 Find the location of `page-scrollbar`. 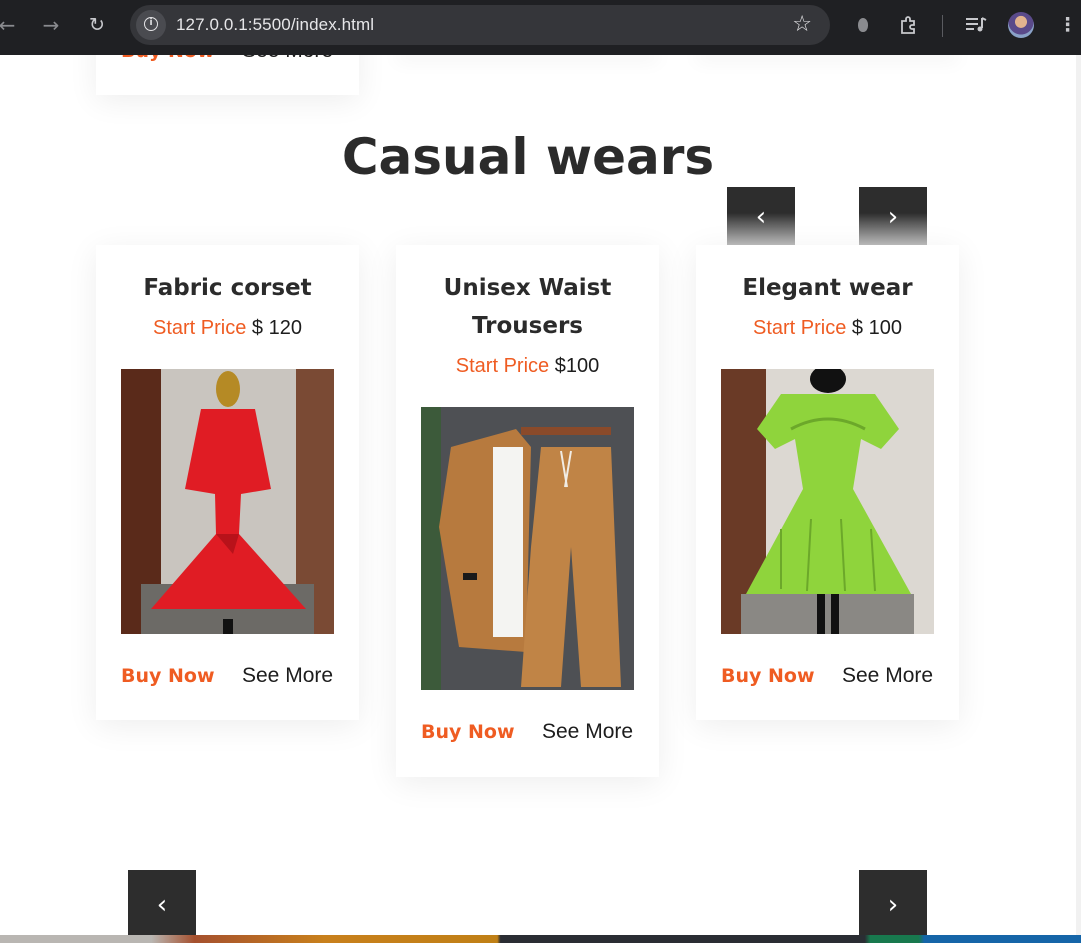

page-scrollbar is located at coordinates (1078, 499).